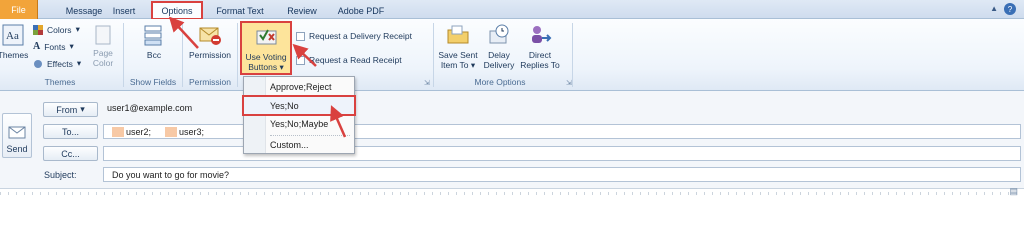 The width and height of the screenshot is (1024, 241). What do you see at coordinates (266, 48) in the screenshot?
I see `use-voting-buttons-button: Use Voting Buttons ▾` at bounding box center [266, 48].